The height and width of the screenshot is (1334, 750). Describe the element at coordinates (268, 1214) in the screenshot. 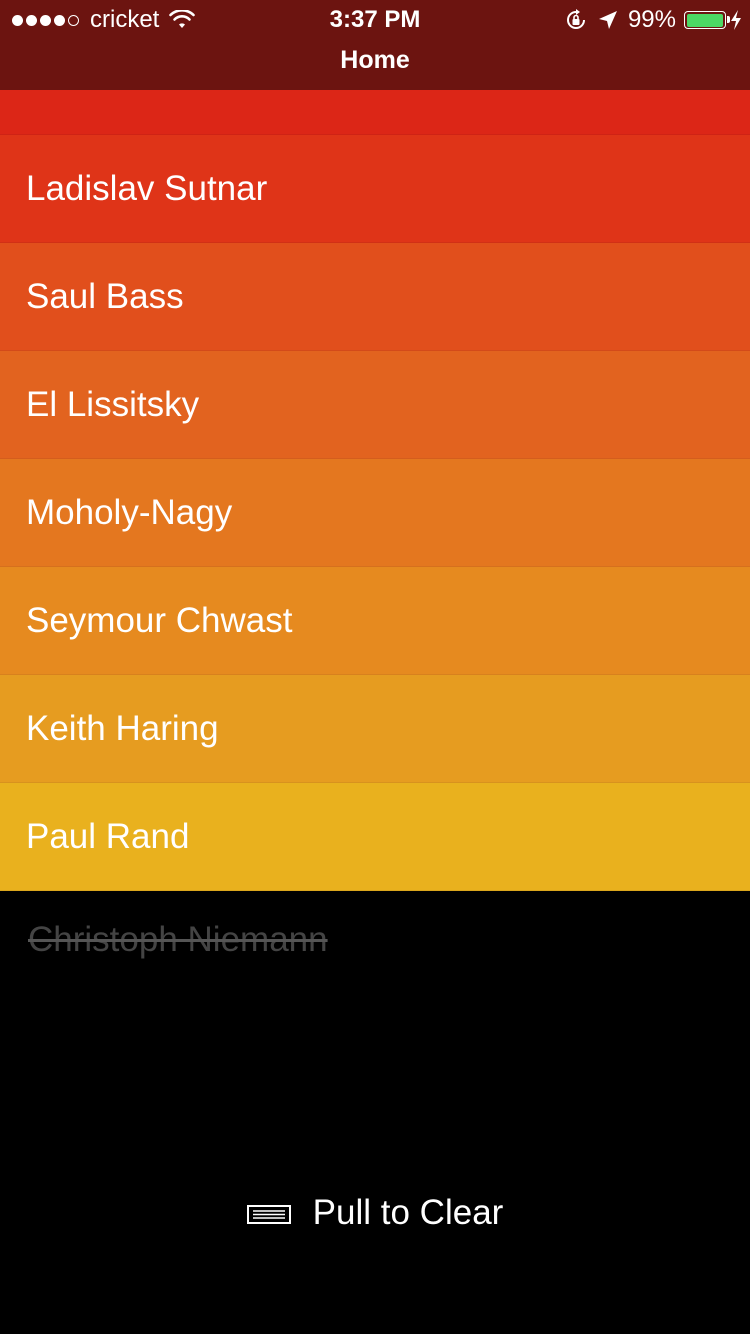

I see `tray-icon` at that location.